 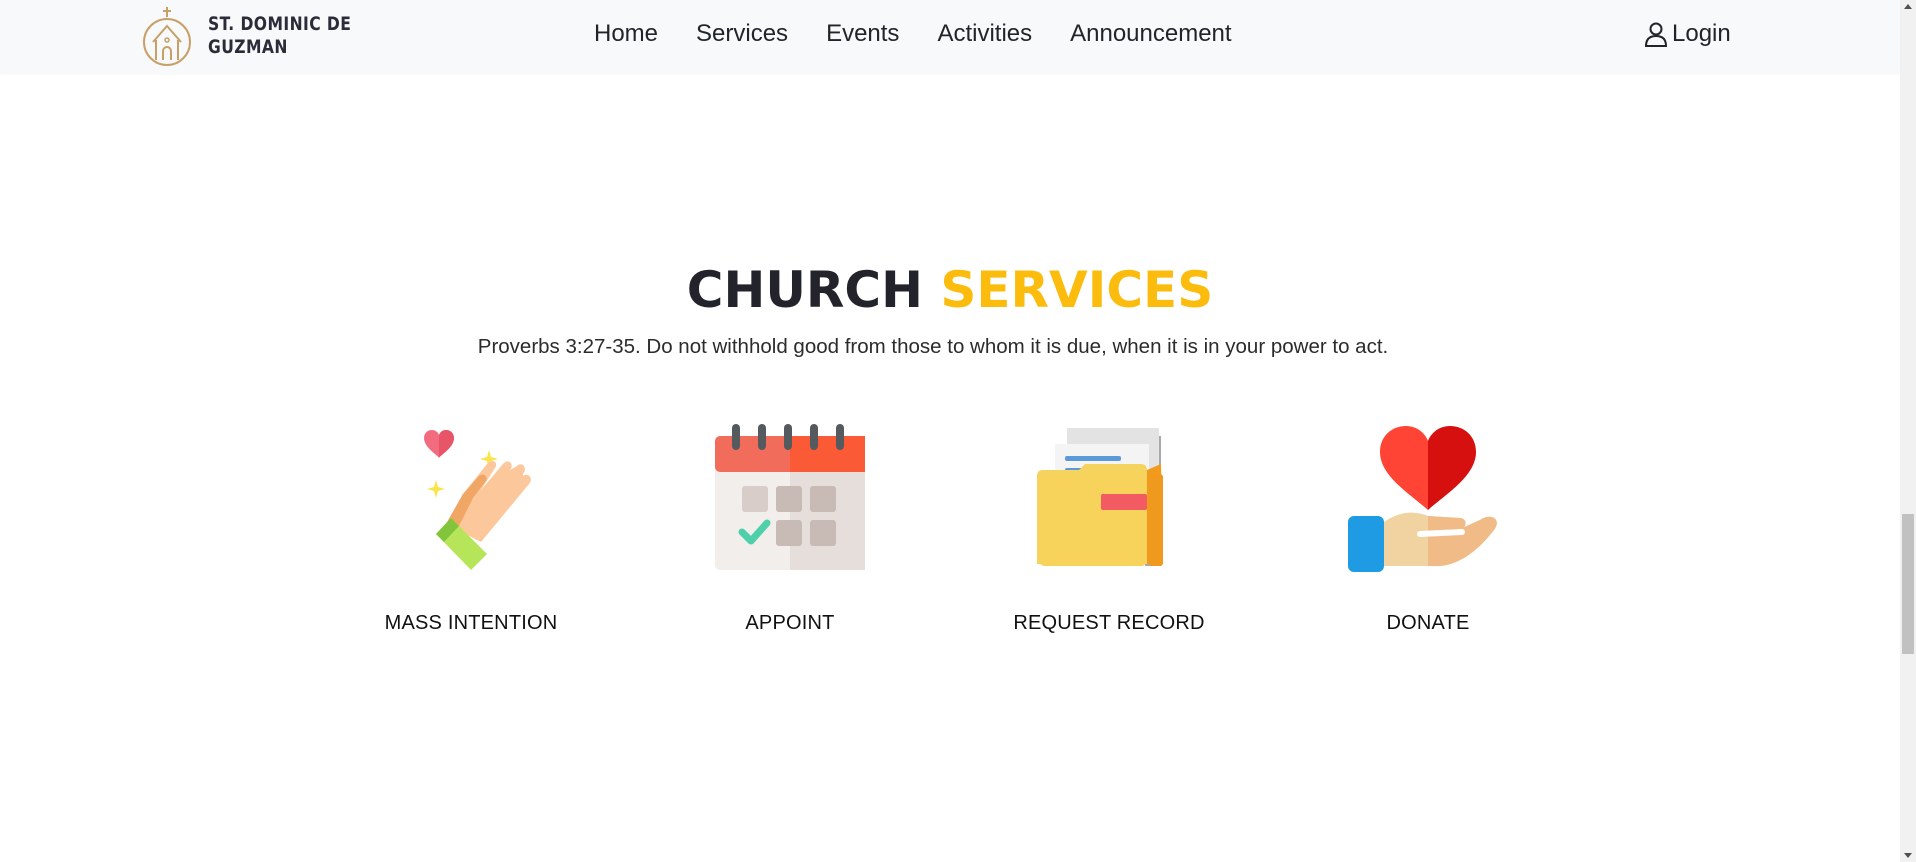 What do you see at coordinates (1908, 6) in the screenshot?
I see `scroll-up-arrow-icon` at bounding box center [1908, 6].